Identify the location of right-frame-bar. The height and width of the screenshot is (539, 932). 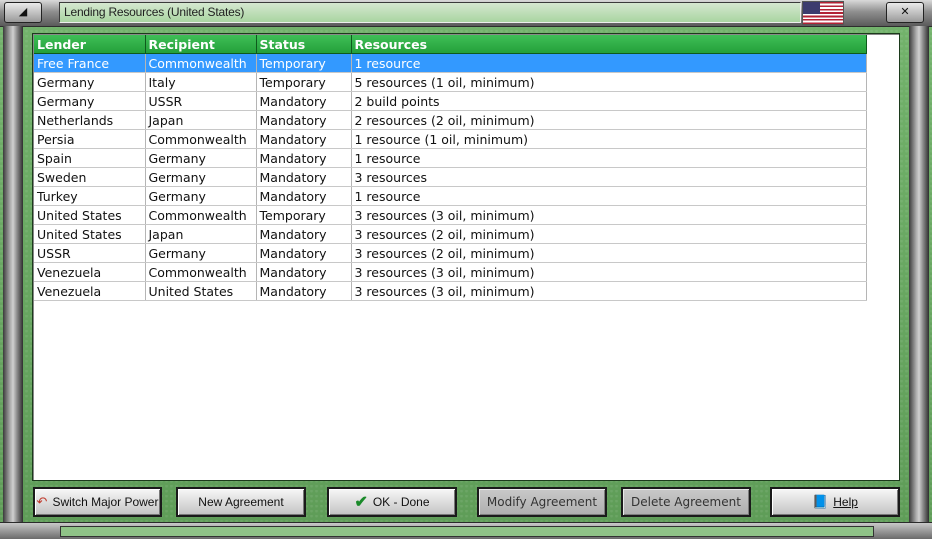
(919, 275).